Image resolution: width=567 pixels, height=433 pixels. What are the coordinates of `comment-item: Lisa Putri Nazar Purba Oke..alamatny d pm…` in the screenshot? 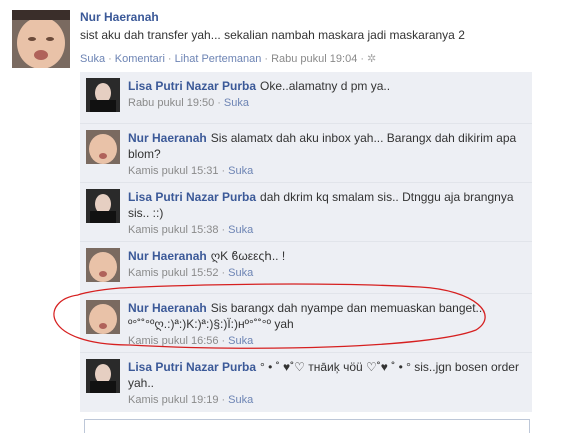 It's located at (306, 98).